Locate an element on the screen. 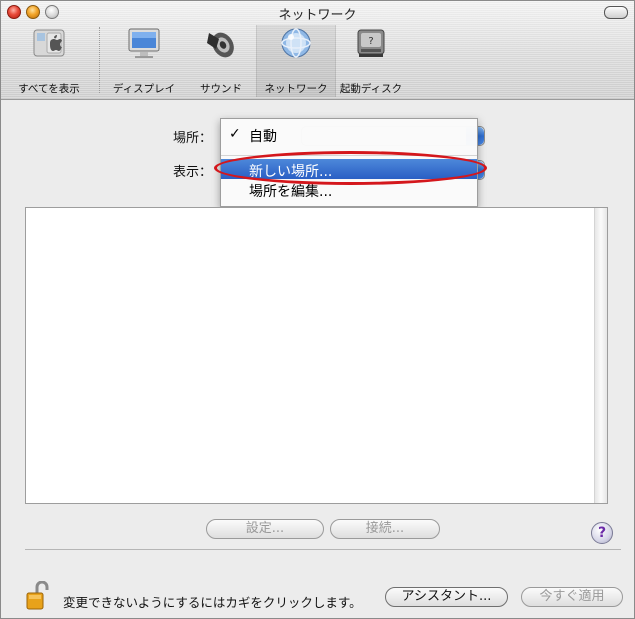 The image size is (635, 619). network-globe-icon is located at coordinates (296, 43).